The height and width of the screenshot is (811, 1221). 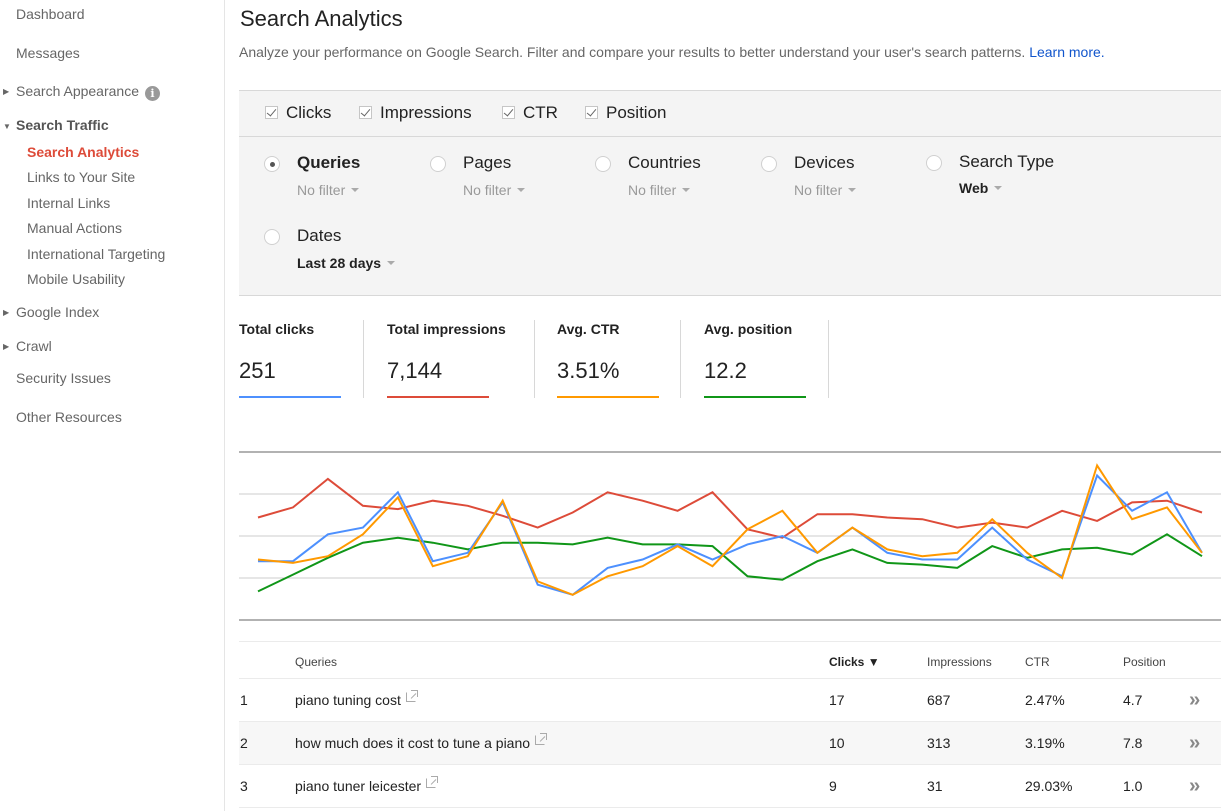 I want to click on clicks-checkbox: Clicks, so click(x=298, y=113).